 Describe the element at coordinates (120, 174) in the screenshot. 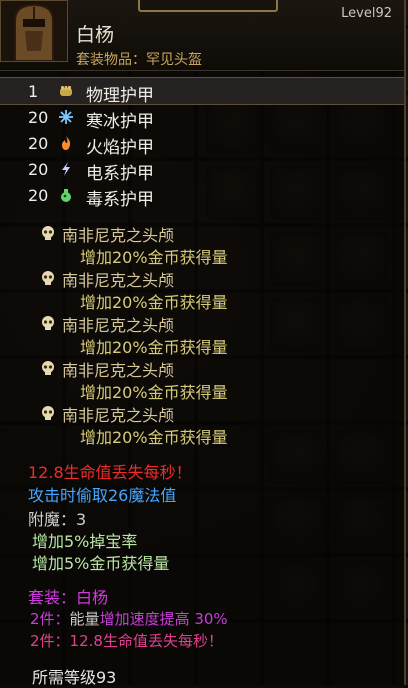

I see `stat-label: 电系护甲` at that location.